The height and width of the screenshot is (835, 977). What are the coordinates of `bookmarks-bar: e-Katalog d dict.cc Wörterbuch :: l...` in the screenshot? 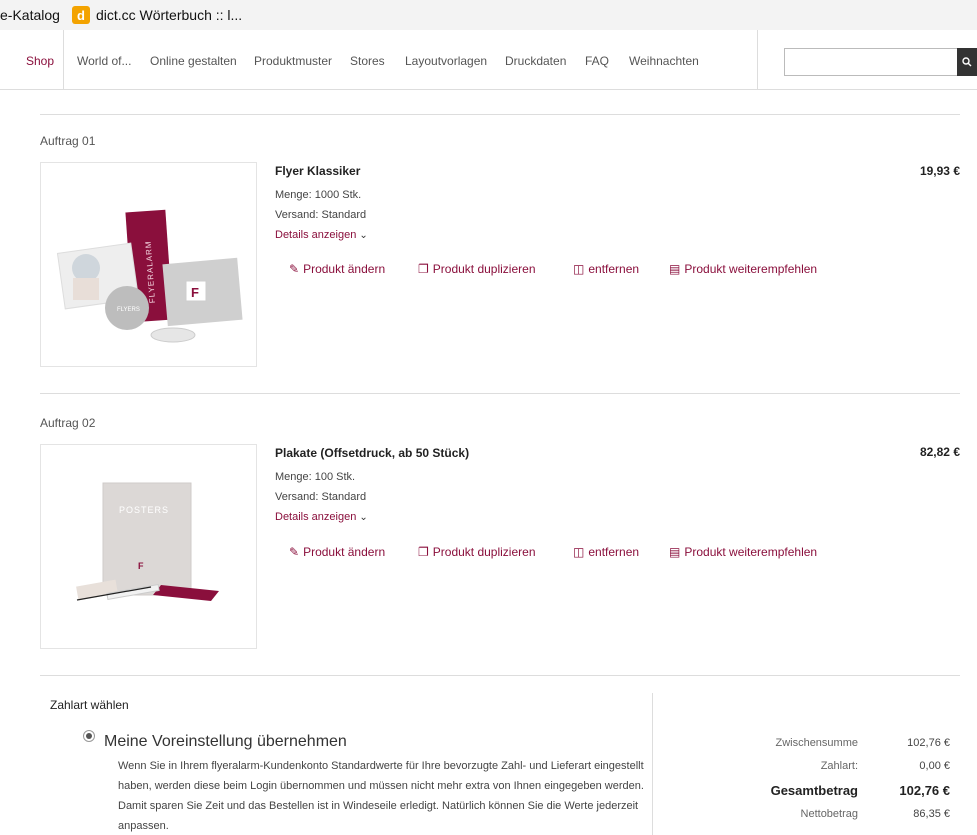 It's located at (488, 15).